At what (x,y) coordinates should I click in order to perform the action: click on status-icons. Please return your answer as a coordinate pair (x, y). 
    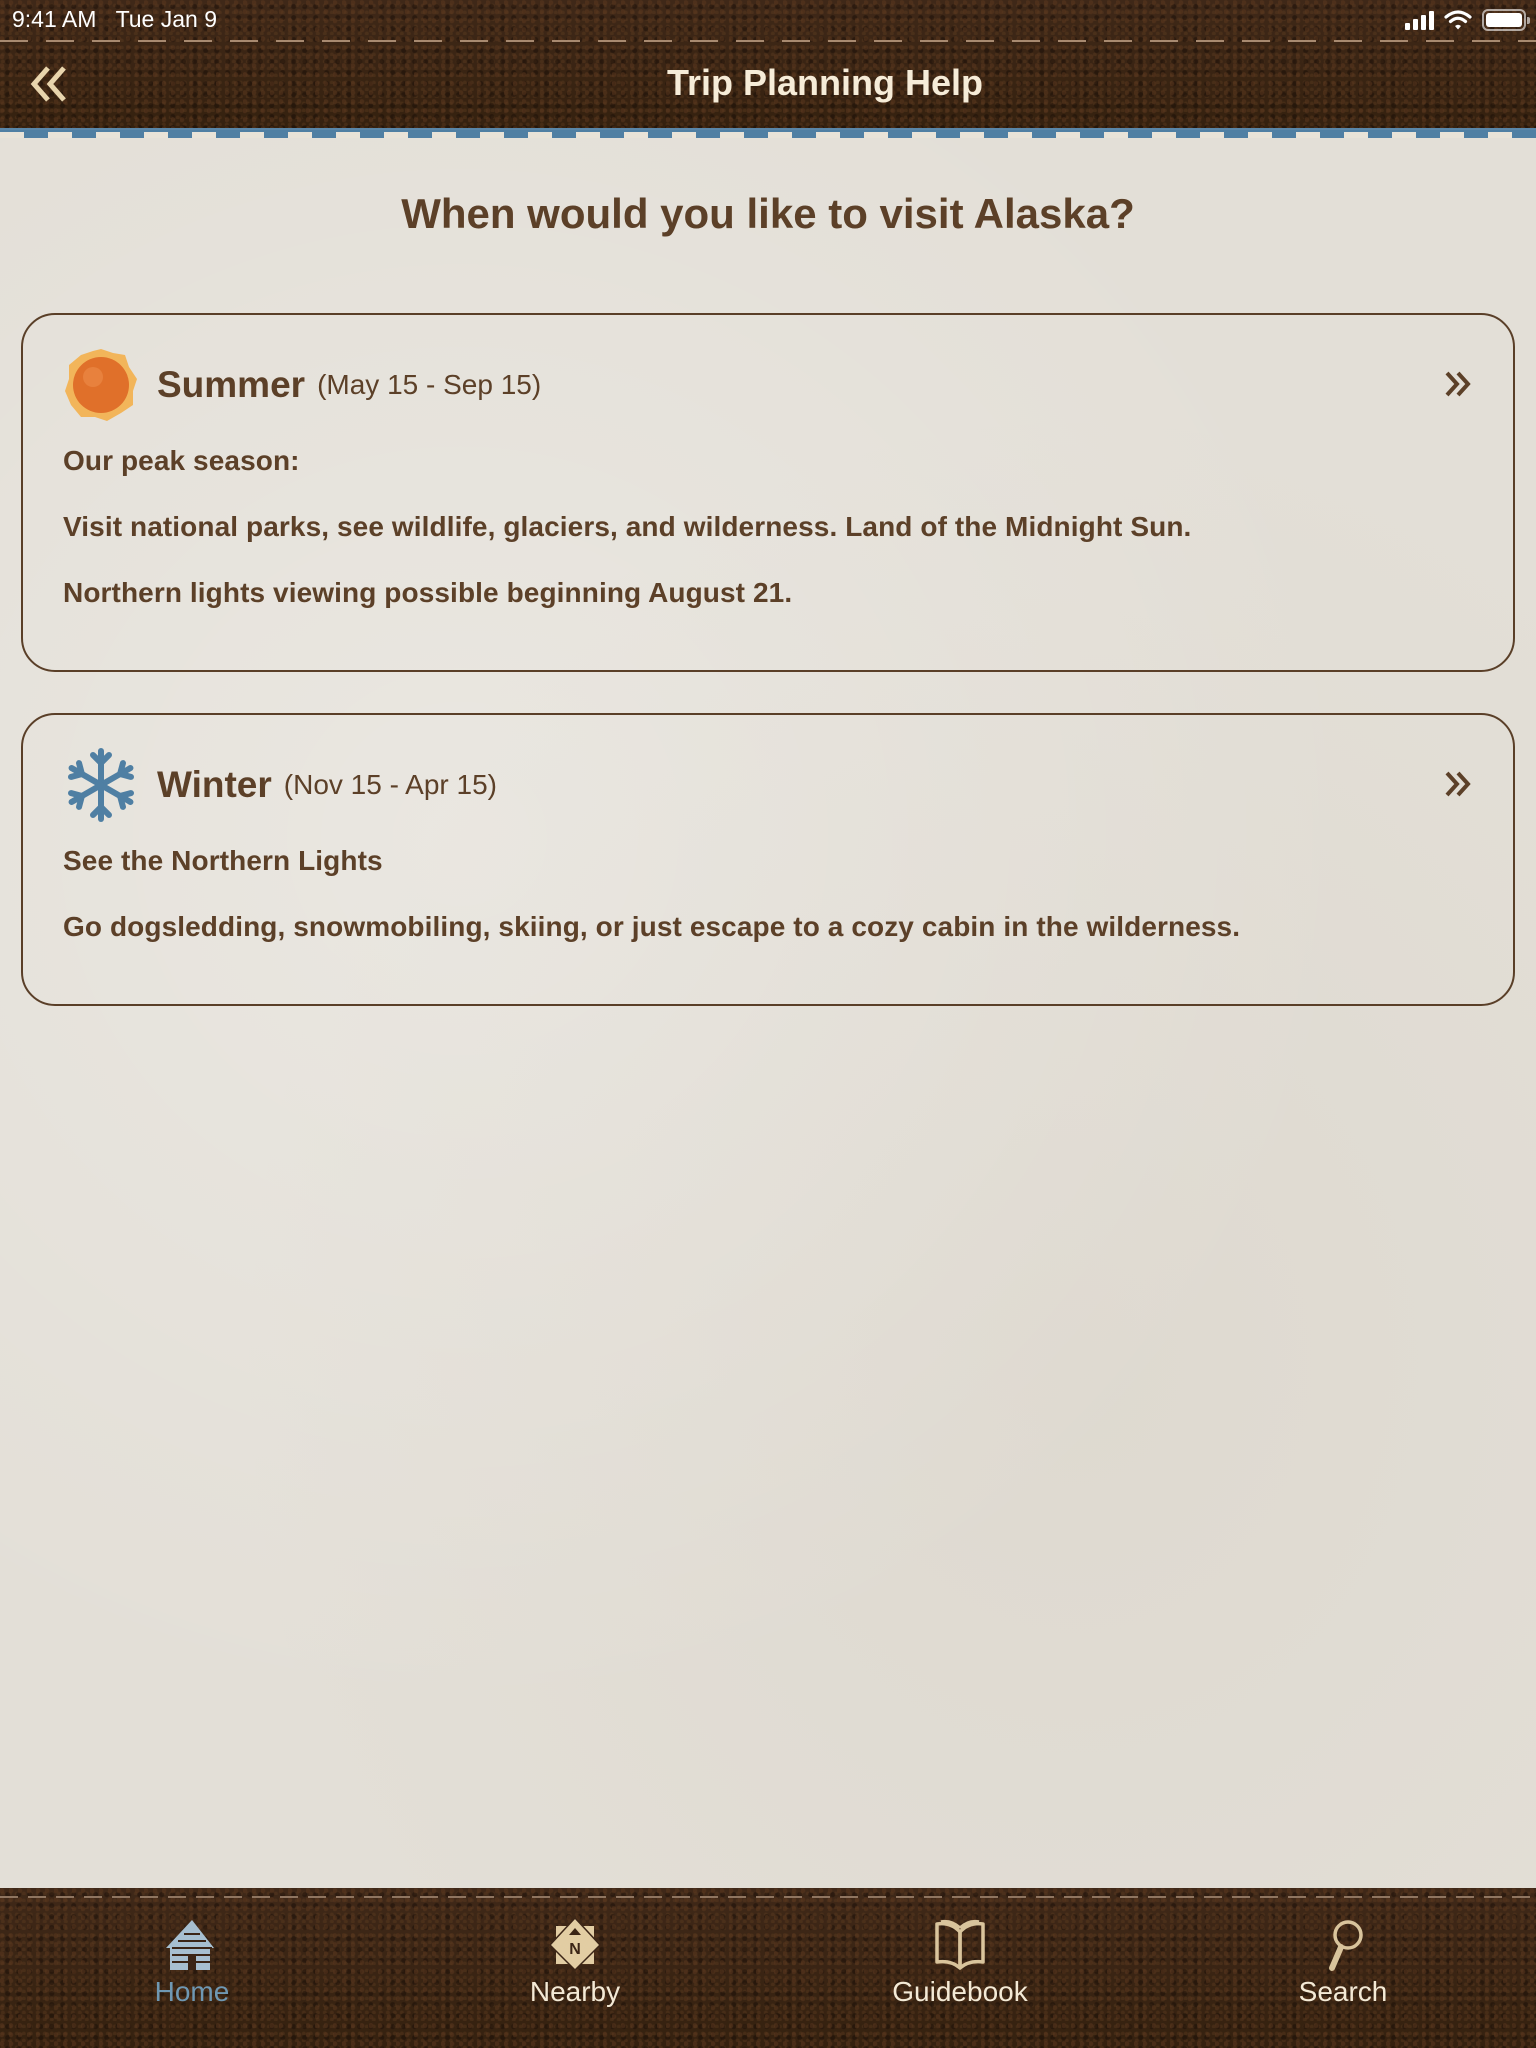
    Looking at the image, I should click on (1467, 20).